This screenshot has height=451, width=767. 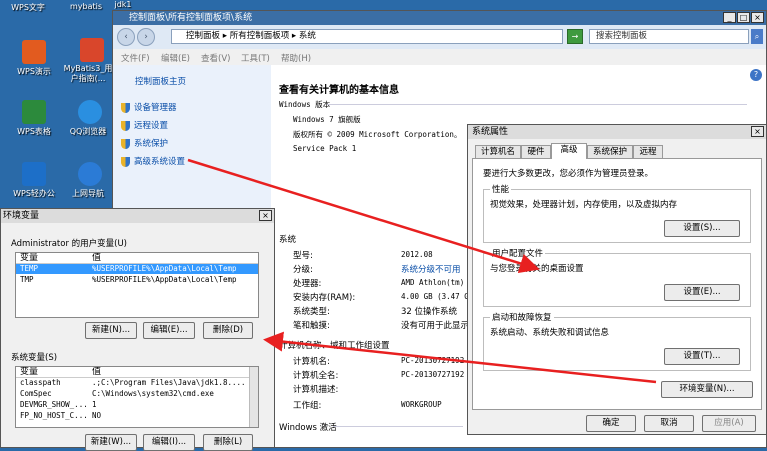 I want to click on minimize-button: _, so click(x=729, y=17).